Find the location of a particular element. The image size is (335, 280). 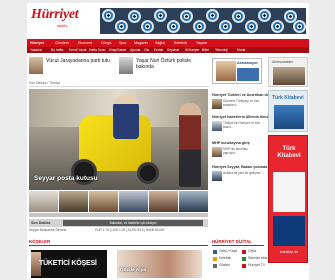

middle-ad: Arzulanıyor is located at coordinates (237, 71).